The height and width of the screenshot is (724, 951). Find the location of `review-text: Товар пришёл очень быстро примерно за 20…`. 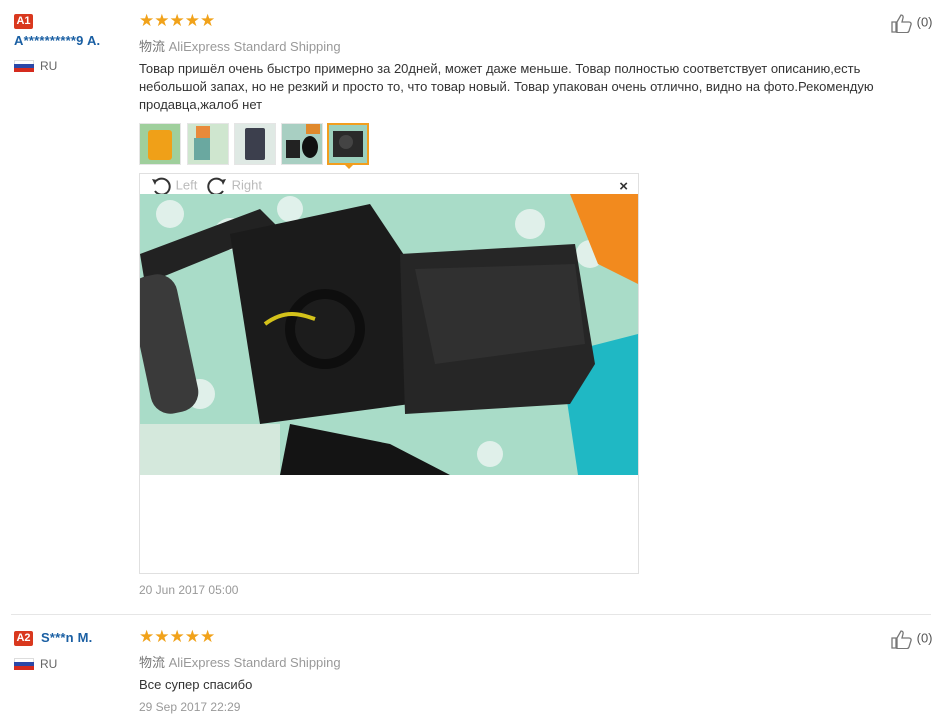

review-text: Товар пришёл очень быстро примерно за 20… is located at coordinates (506, 86).